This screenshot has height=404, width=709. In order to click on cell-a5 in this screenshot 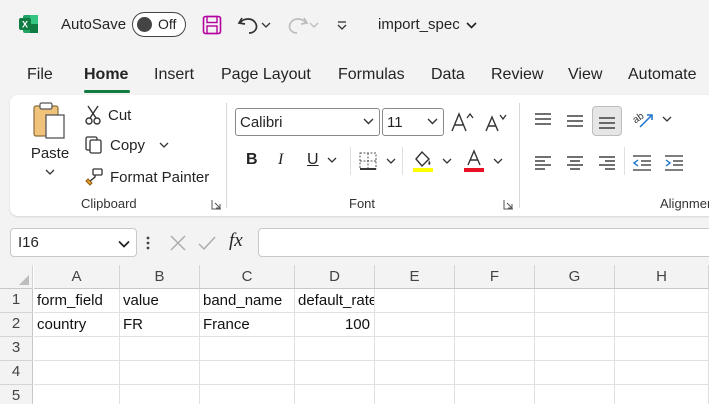, I will do `click(77, 394)`.